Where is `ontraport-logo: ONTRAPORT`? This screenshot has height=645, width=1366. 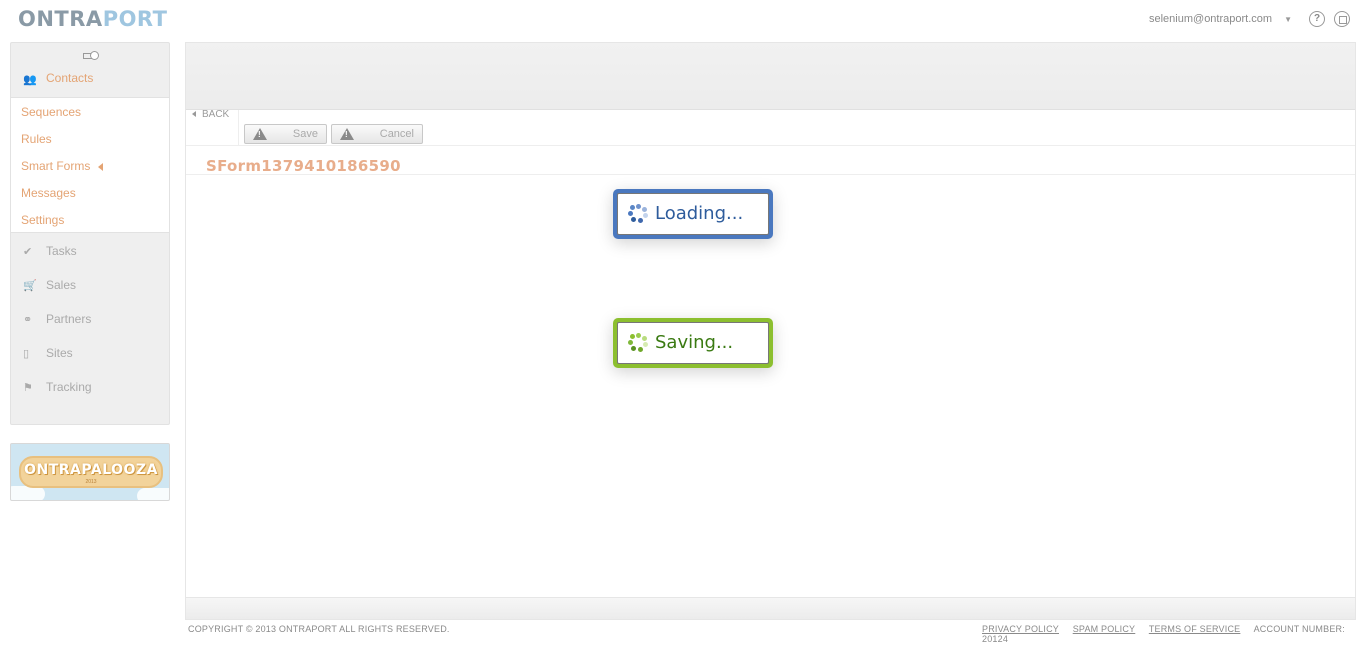
ontraport-logo: ONTRAPORT is located at coordinates (92, 19).